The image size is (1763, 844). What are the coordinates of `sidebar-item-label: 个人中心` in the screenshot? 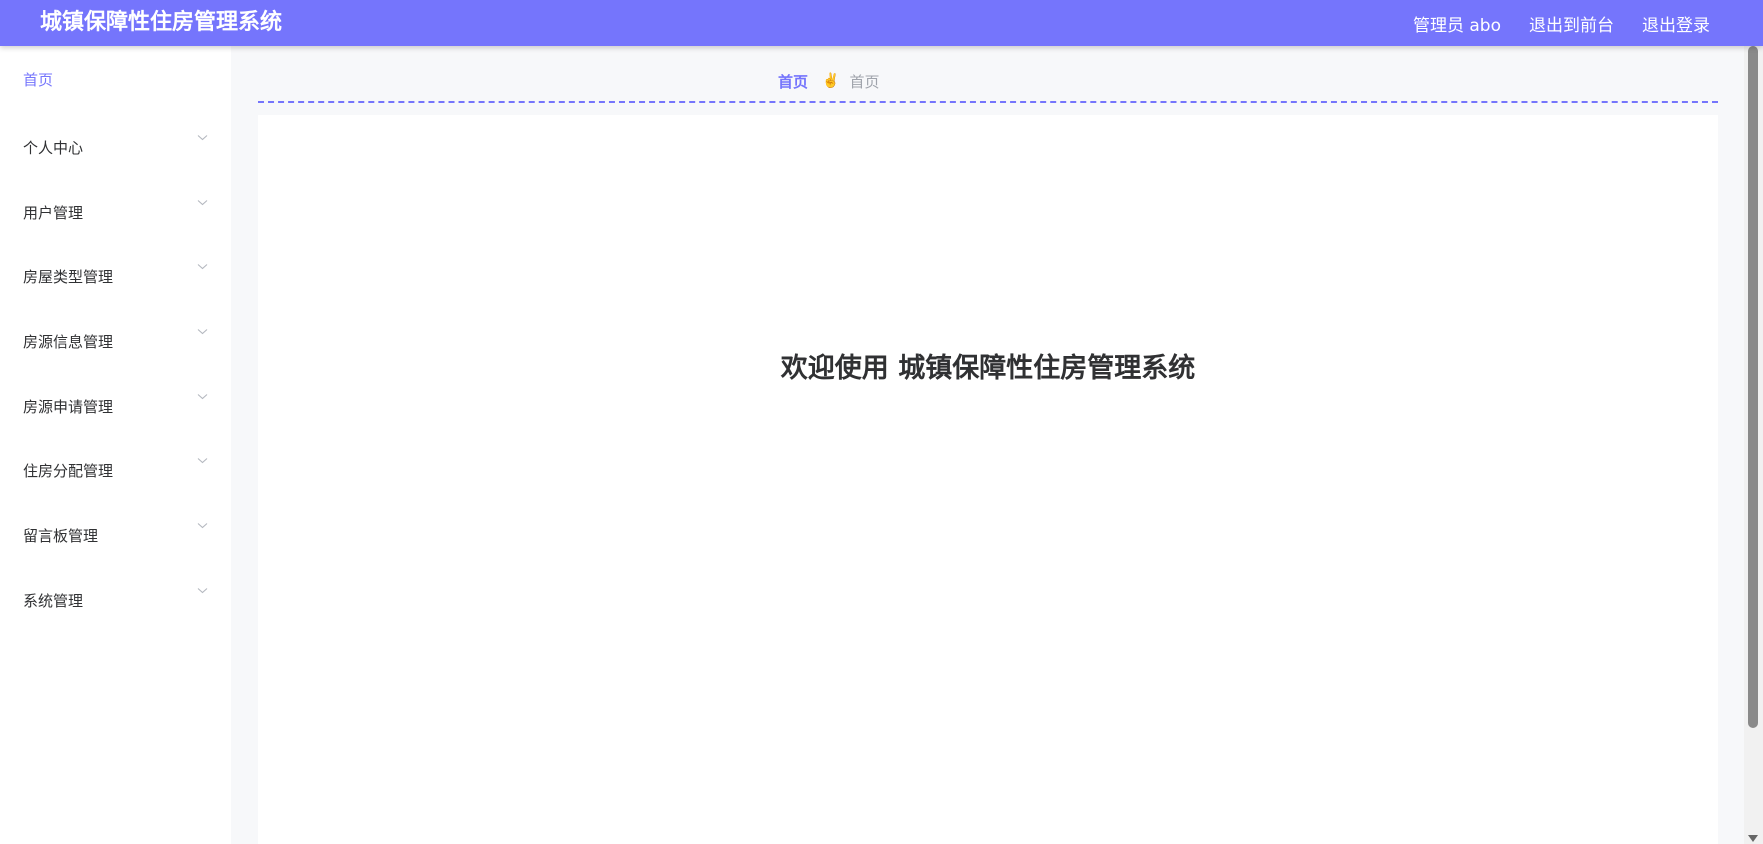 It's located at (53, 148).